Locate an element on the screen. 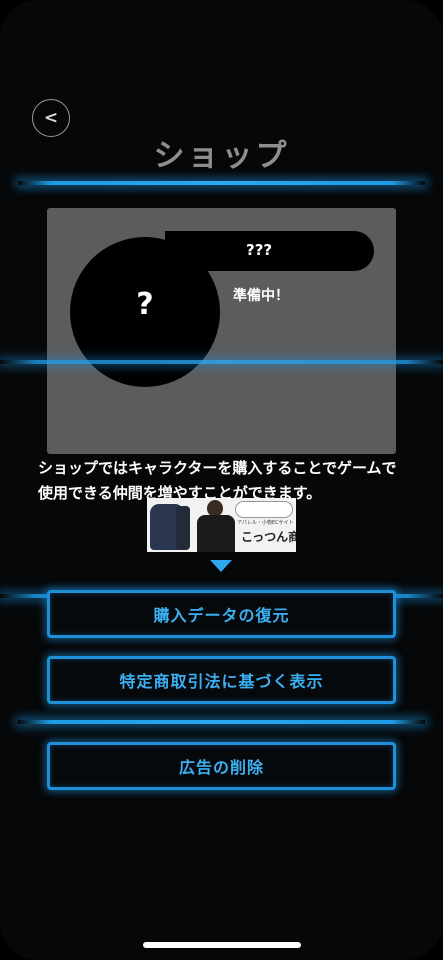  speech-bubble-icon is located at coordinates (264, 509).